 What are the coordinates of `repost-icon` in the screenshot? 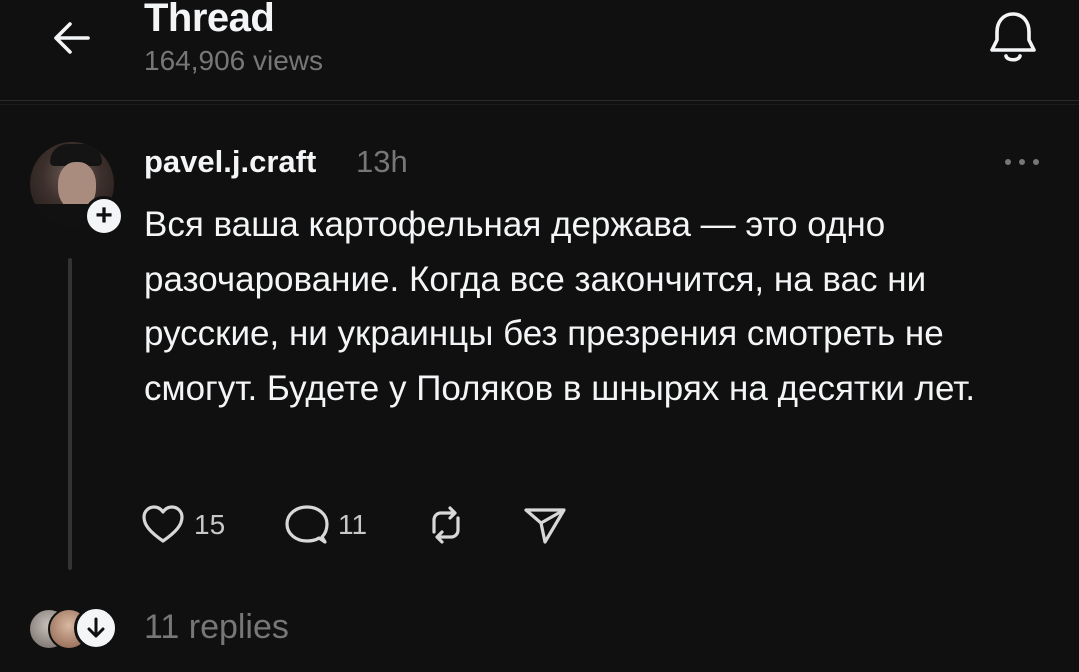 It's located at (446, 525).